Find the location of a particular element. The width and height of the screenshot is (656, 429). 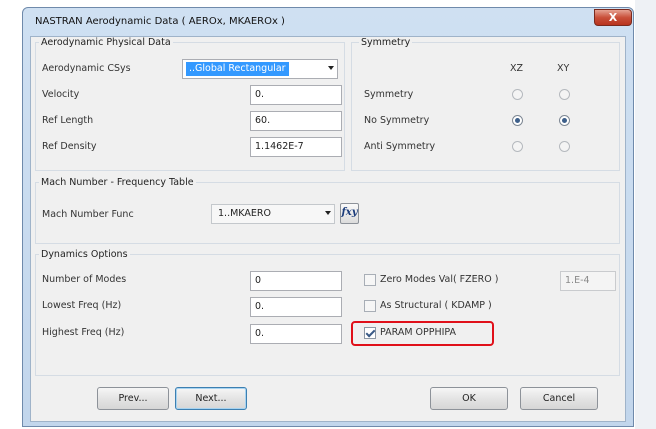

close-button: X is located at coordinates (613, 17).